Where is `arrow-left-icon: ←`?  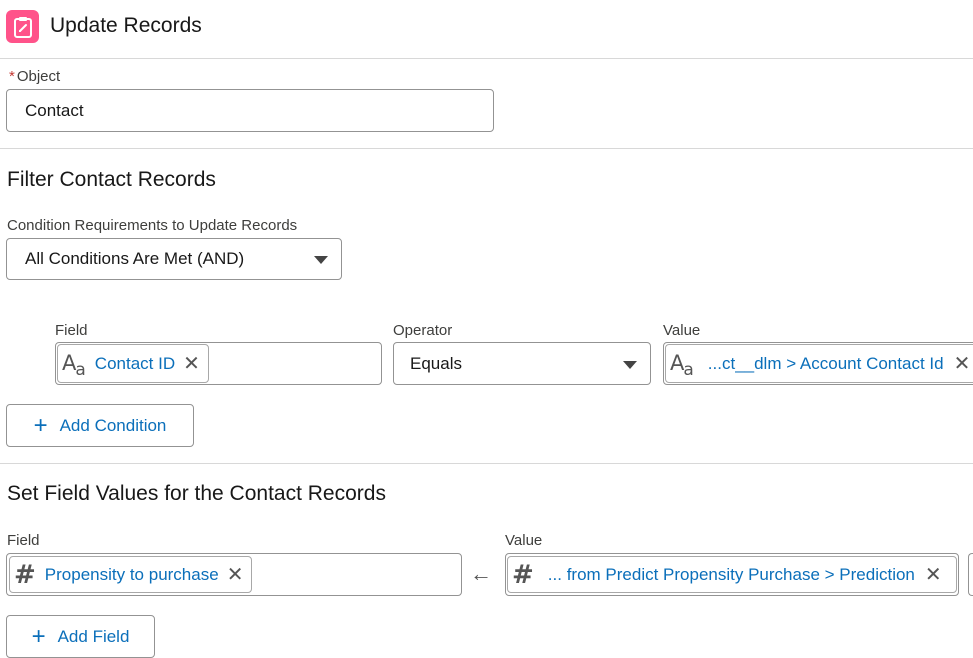
arrow-left-icon: ← is located at coordinates (481, 573).